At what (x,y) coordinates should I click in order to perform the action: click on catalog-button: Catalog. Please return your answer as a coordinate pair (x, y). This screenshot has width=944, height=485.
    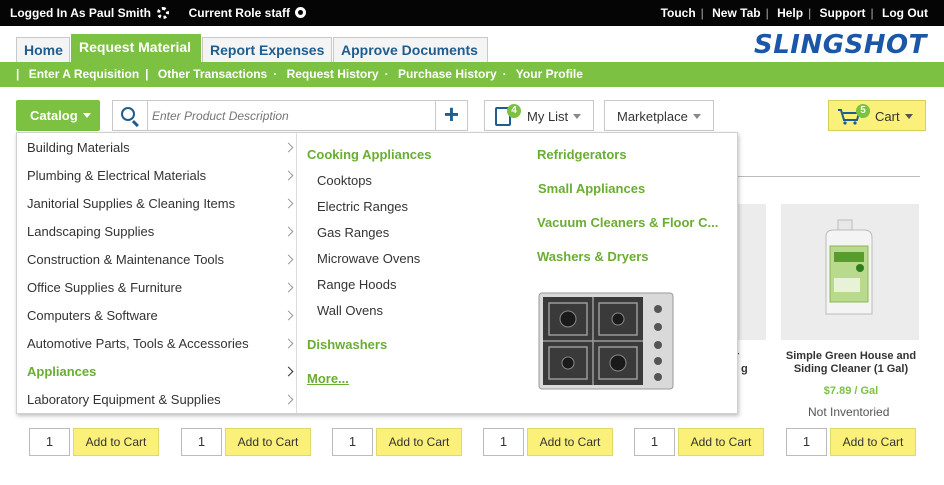
    Looking at the image, I should click on (58, 115).